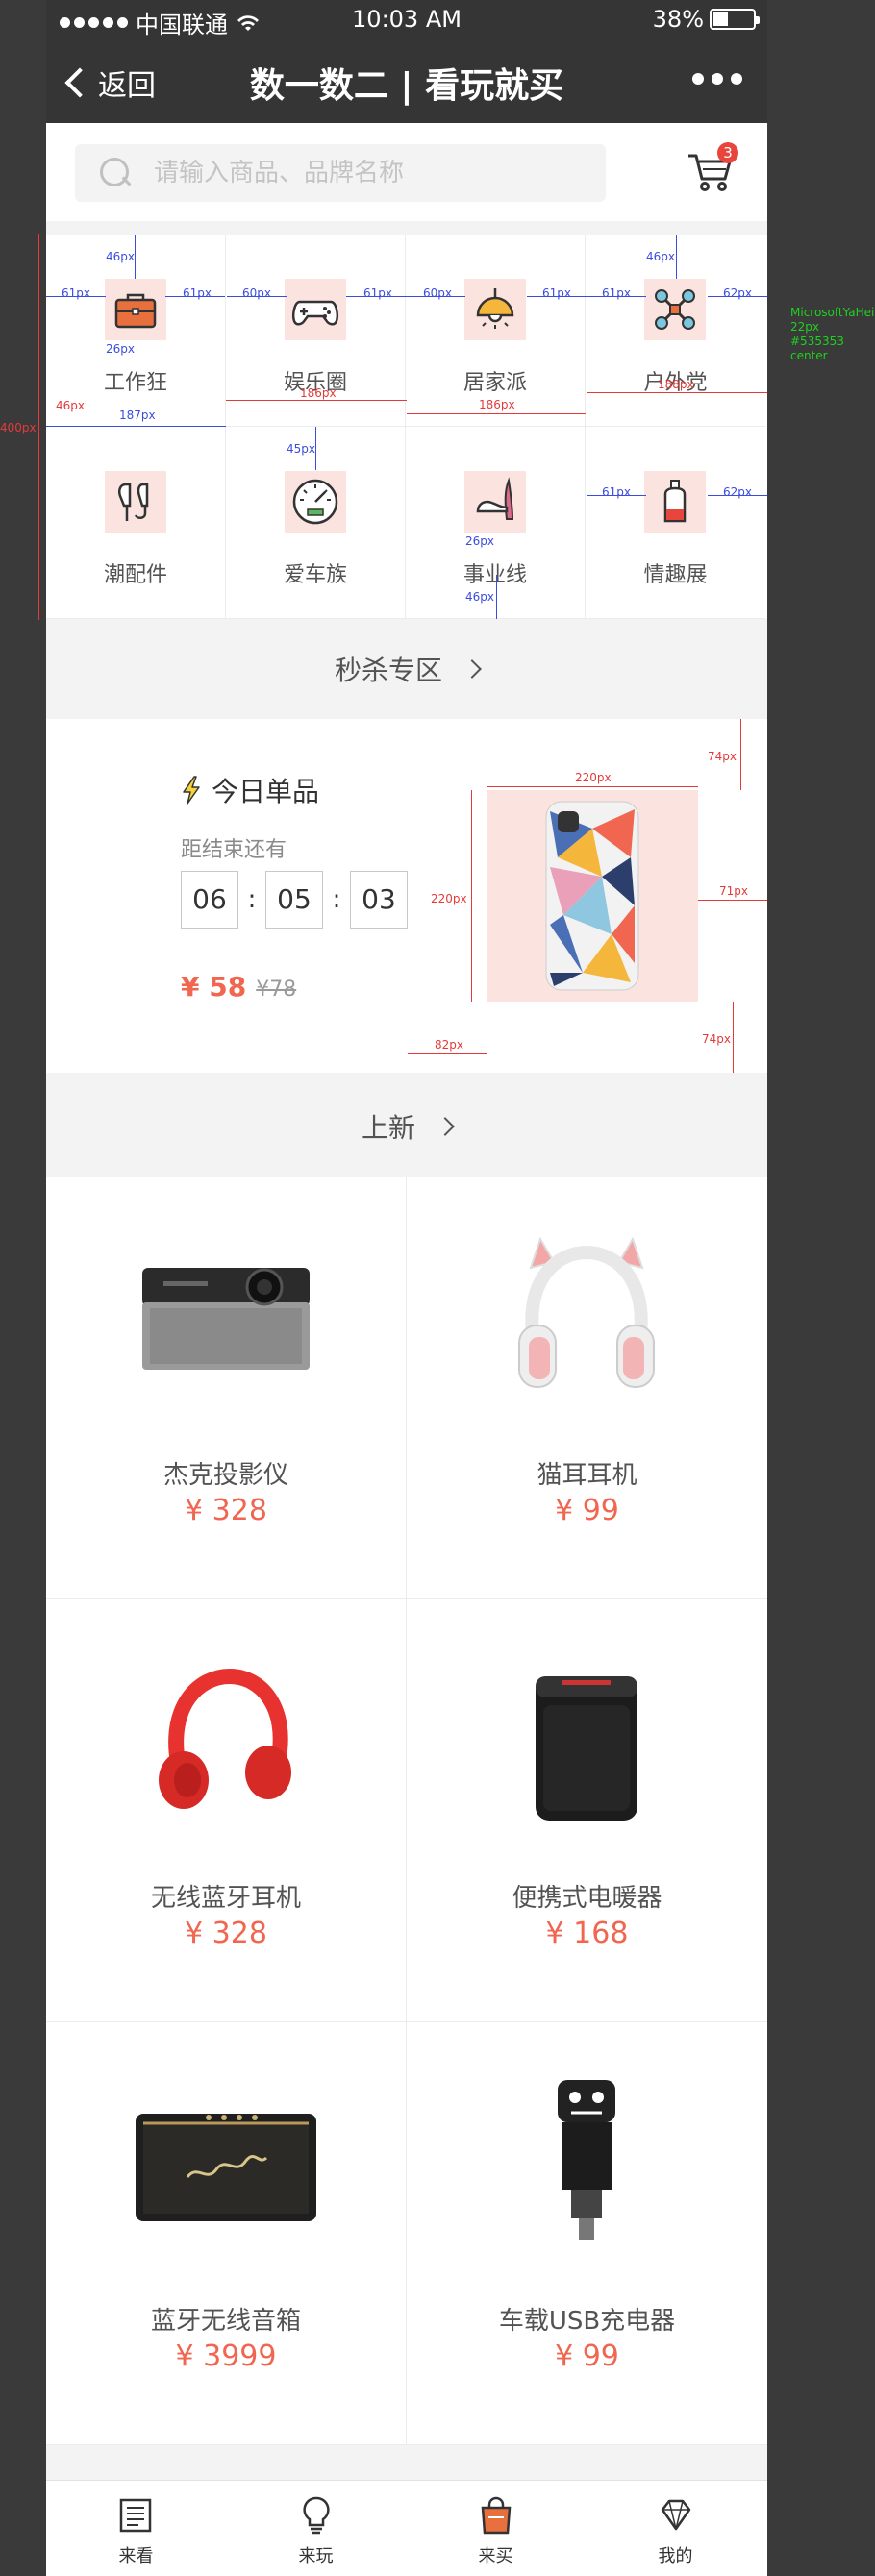 Image resolution: width=875 pixels, height=2576 pixels. I want to click on product-card: 便携式电暖器 ¥ 168, so click(587, 1811).